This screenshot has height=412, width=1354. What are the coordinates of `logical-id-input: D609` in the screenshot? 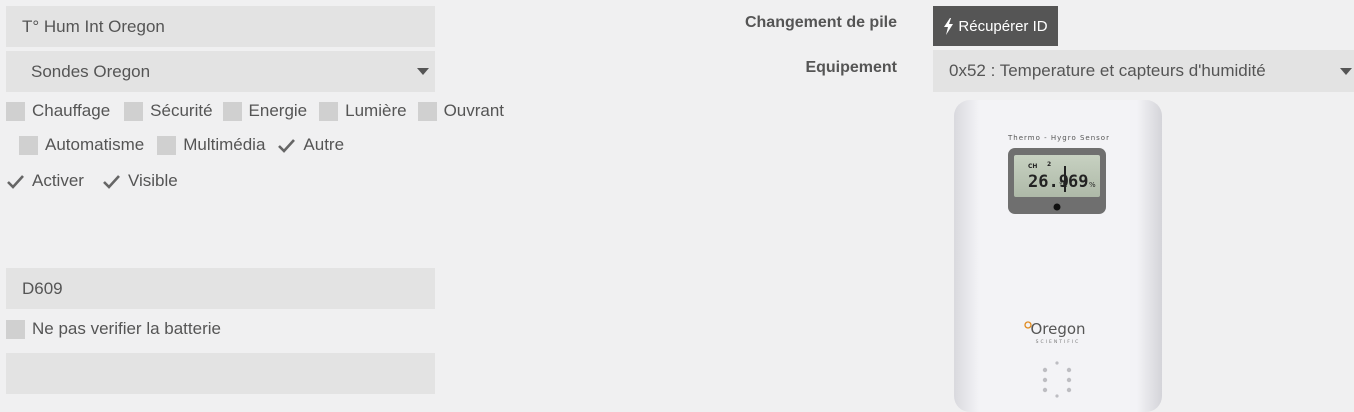 It's located at (220, 288).